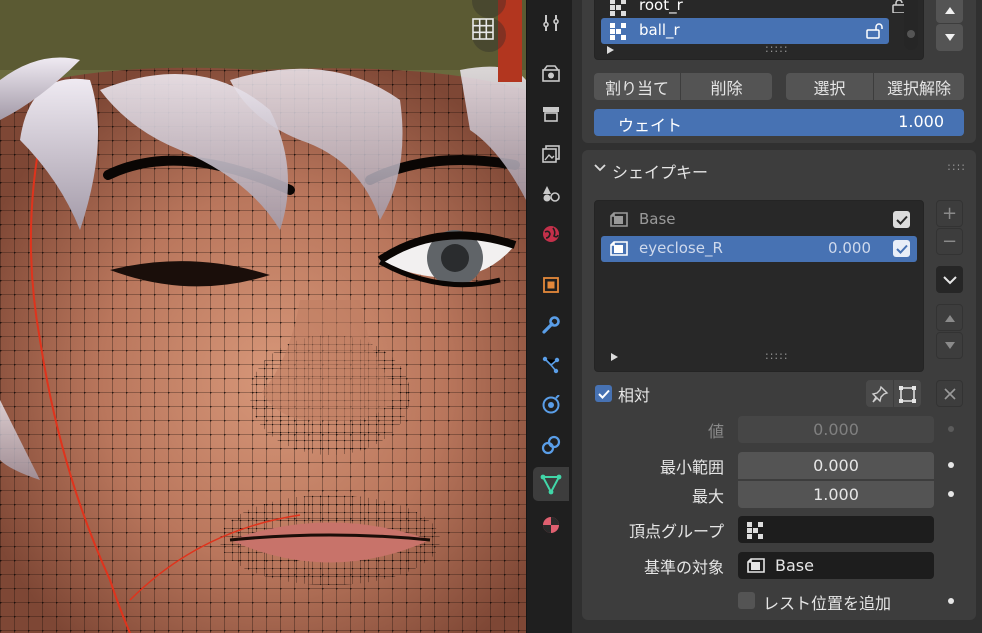 The image size is (982, 633). Describe the element at coordinates (949, 241) in the screenshot. I see `remove-shape-key-button: −` at that location.